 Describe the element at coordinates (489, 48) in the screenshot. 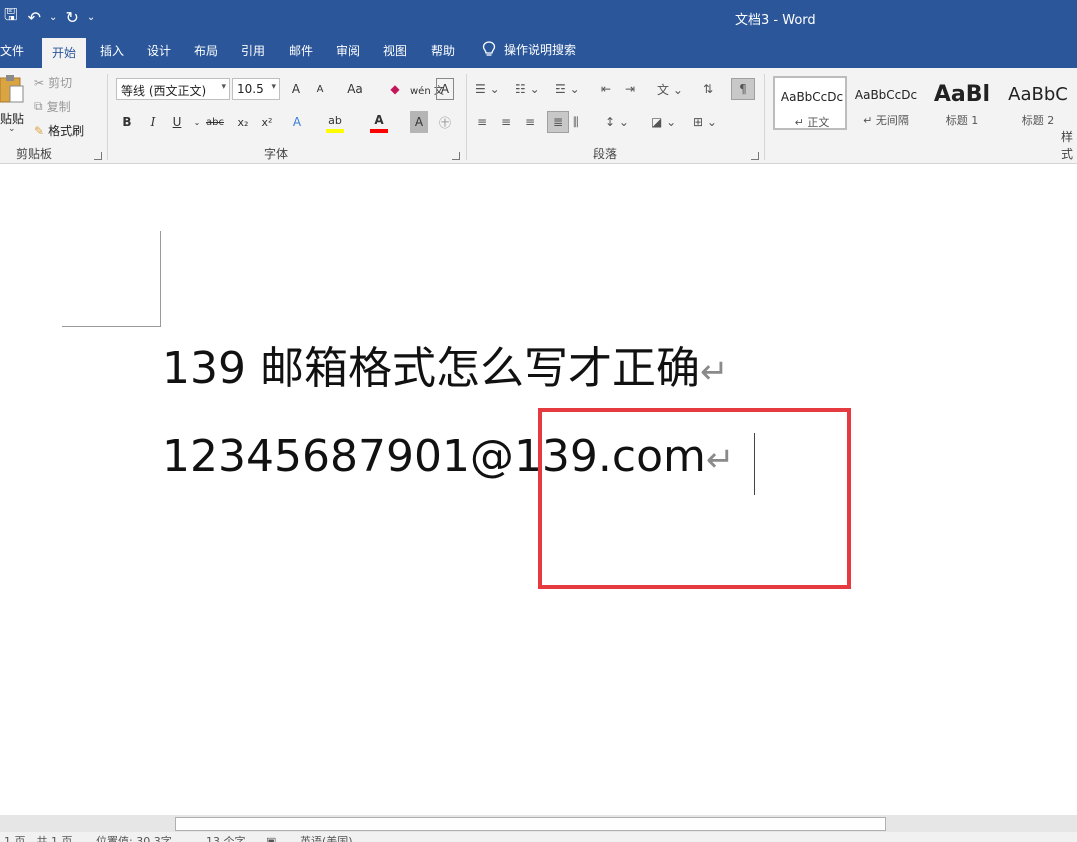

I see `lightbulb-icon` at that location.